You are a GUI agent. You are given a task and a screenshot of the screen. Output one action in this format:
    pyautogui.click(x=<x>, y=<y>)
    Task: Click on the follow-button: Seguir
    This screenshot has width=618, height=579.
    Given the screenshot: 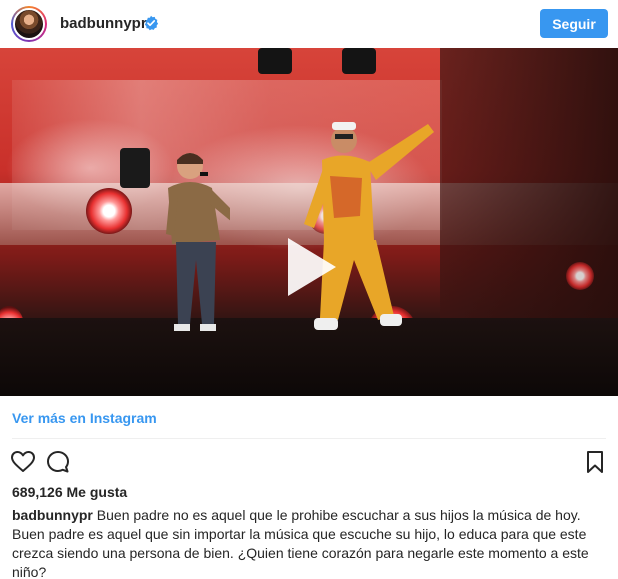 What is the action you would take?
    pyautogui.click(x=574, y=23)
    